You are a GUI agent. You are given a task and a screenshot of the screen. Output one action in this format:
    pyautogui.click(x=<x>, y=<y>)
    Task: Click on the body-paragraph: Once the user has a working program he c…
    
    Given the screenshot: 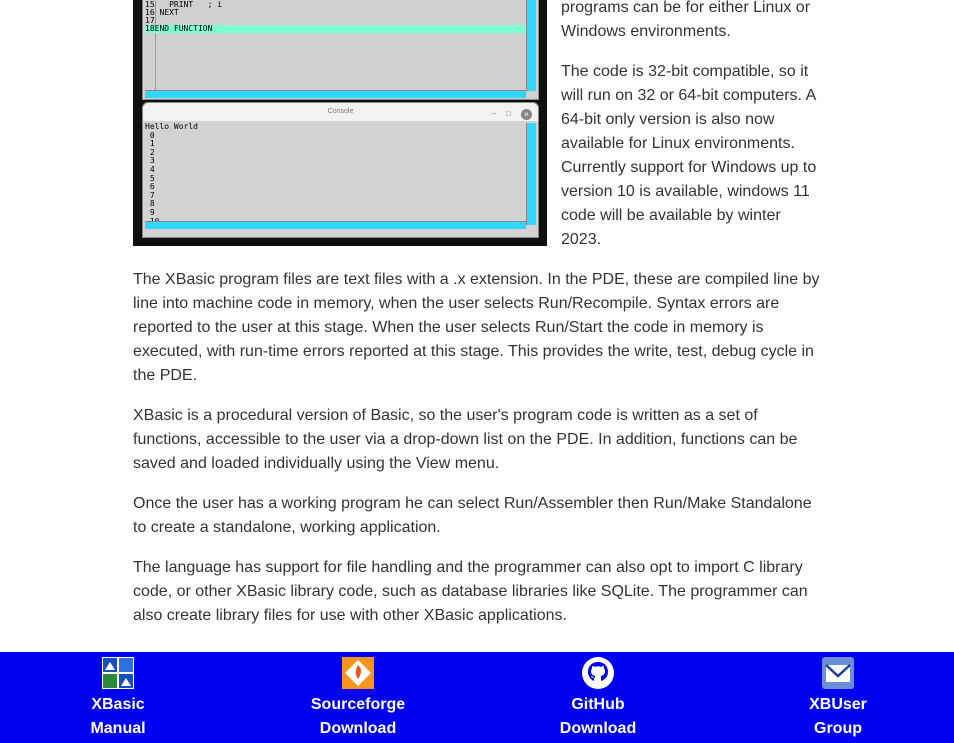 What is the action you would take?
    pyautogui.click(x=472, y=515)
    